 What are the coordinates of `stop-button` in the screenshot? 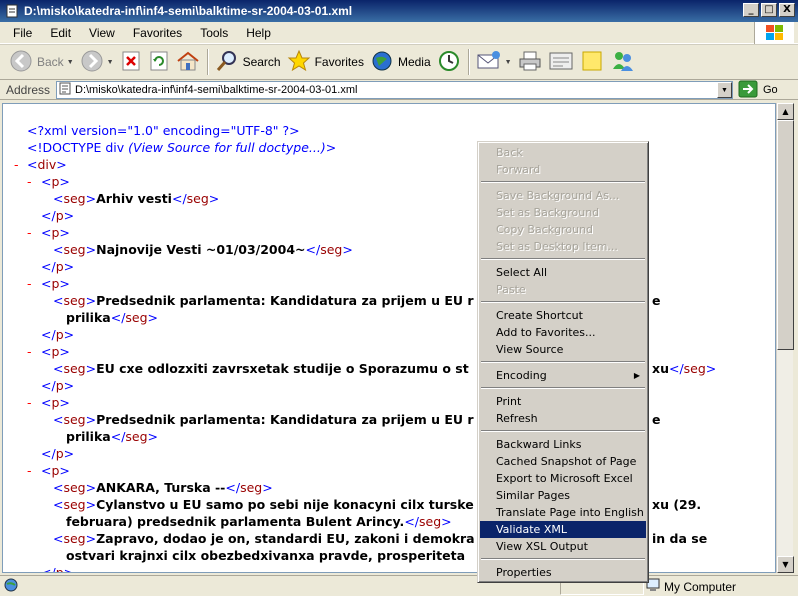 It's located at (131, 62).